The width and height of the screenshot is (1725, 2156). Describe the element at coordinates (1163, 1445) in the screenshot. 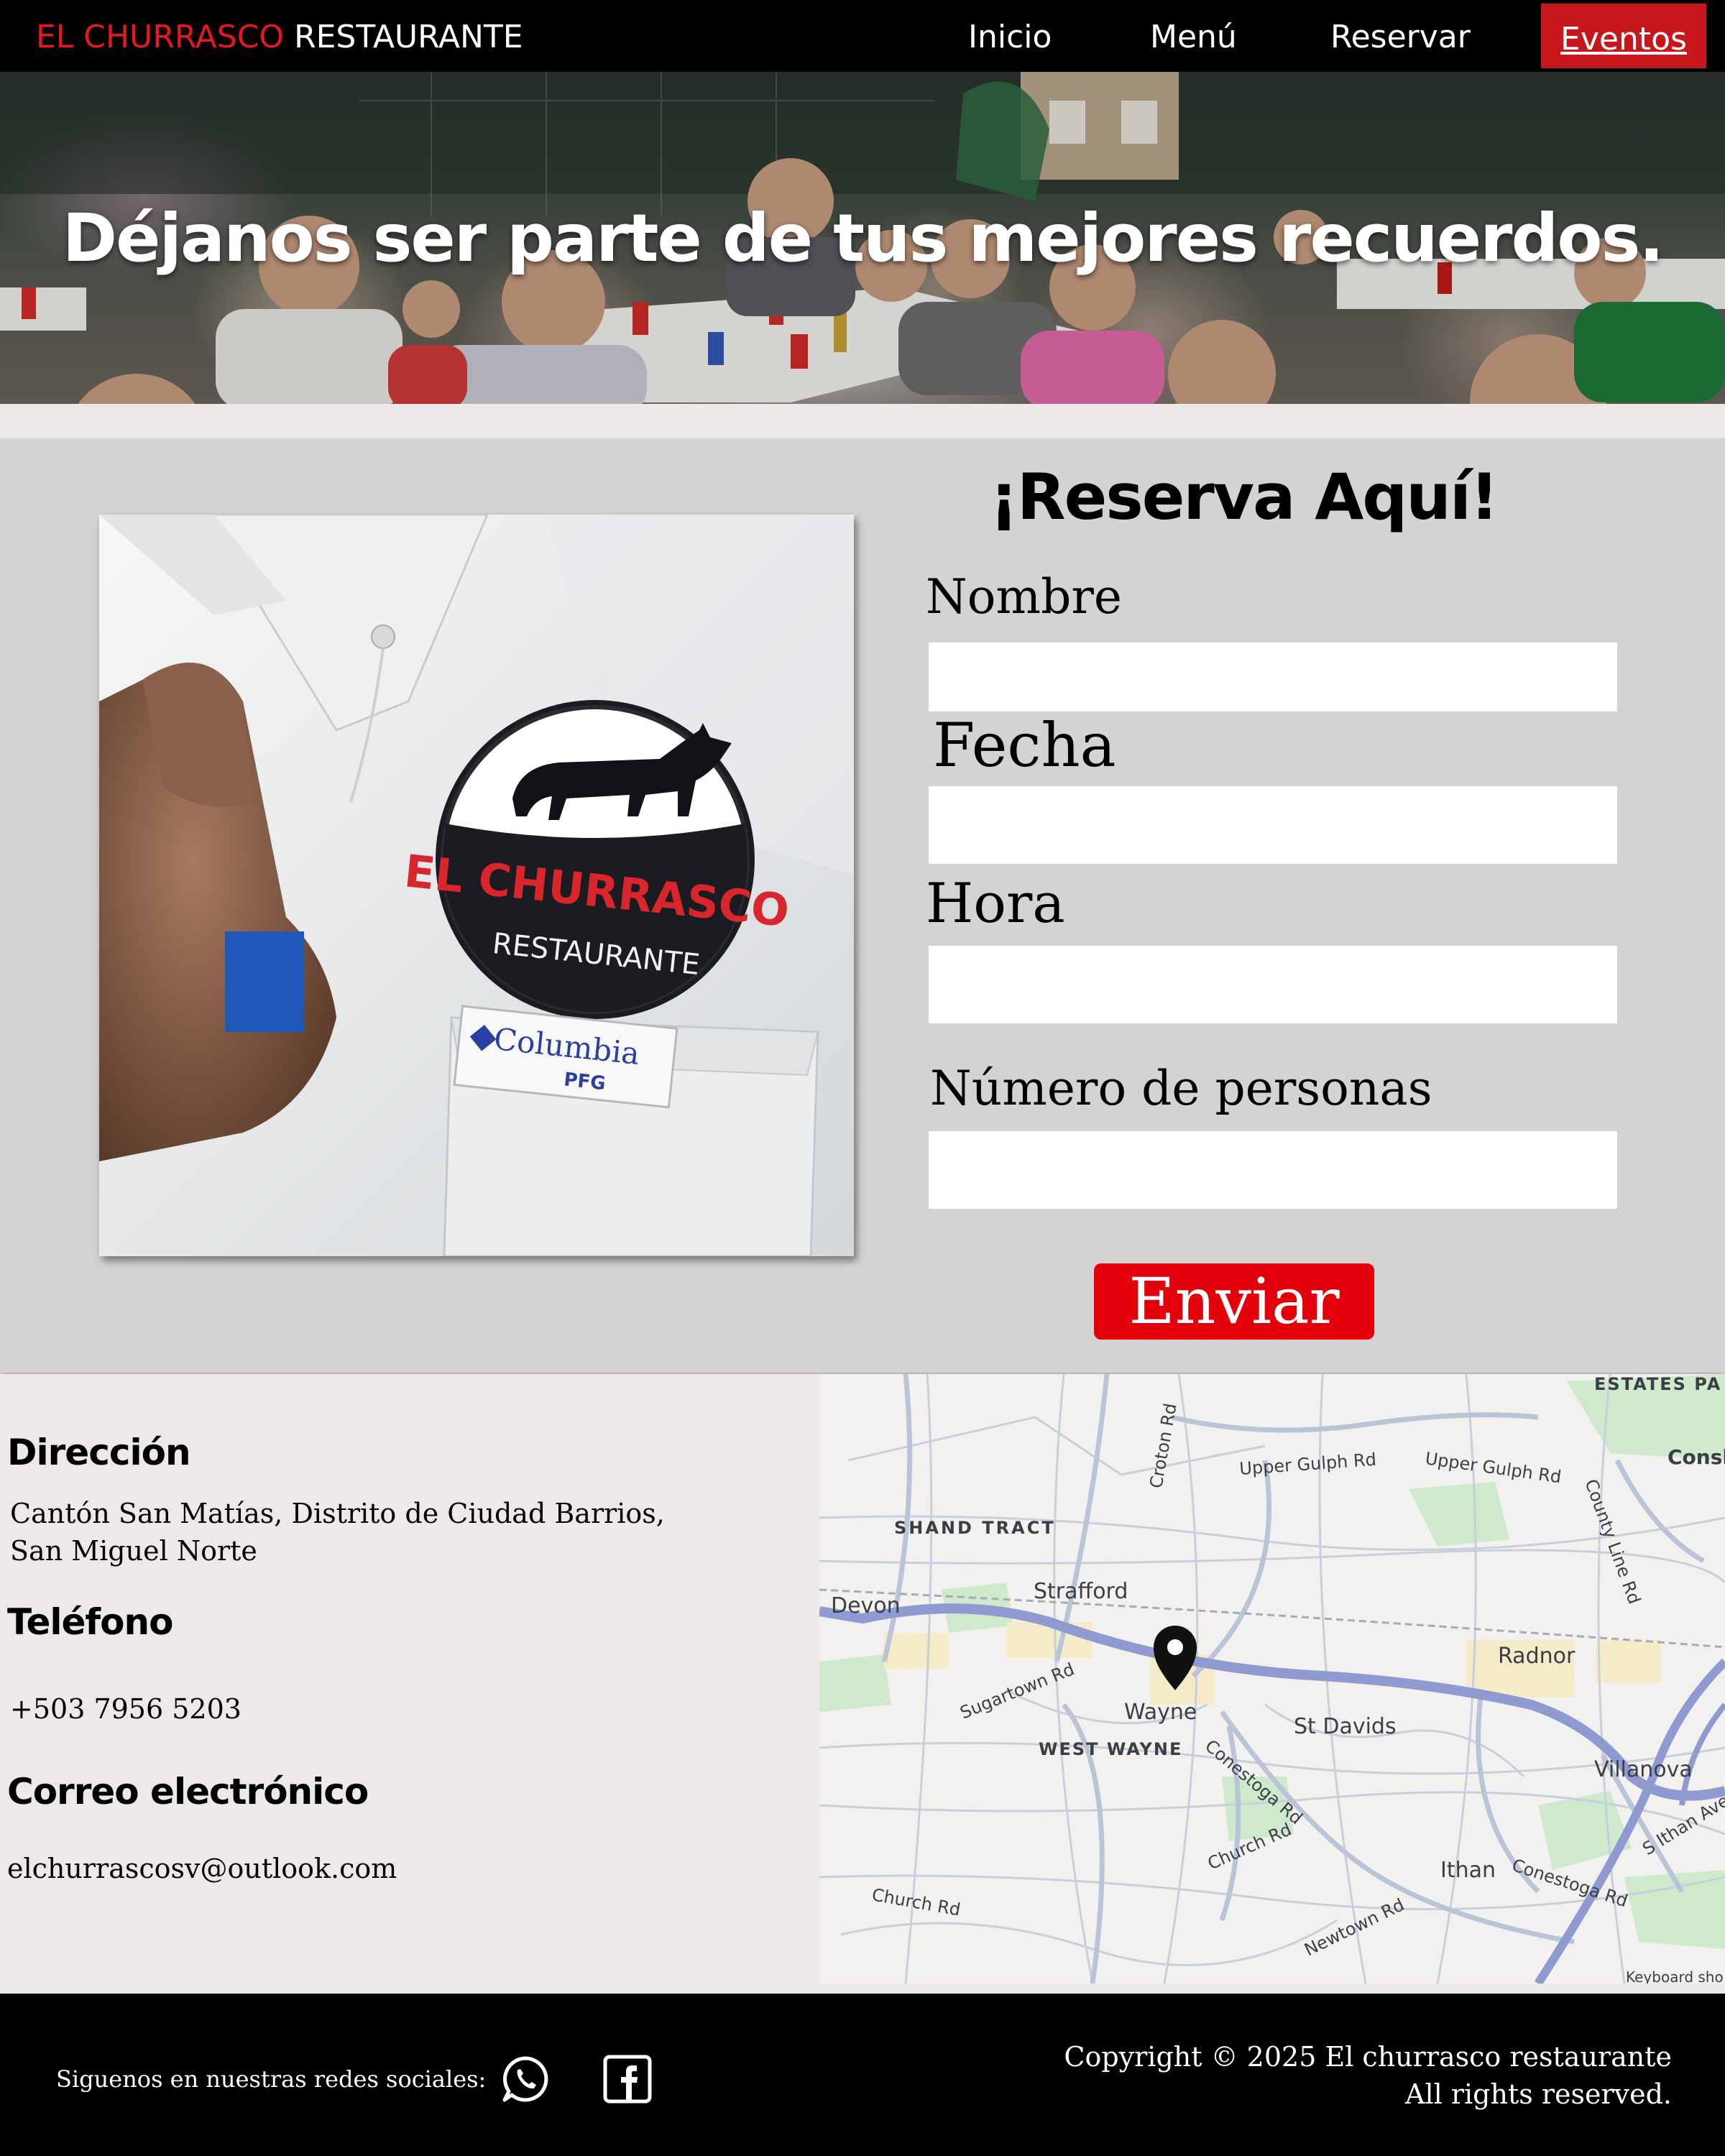

I see `map-label: Croton Rd` at that location.